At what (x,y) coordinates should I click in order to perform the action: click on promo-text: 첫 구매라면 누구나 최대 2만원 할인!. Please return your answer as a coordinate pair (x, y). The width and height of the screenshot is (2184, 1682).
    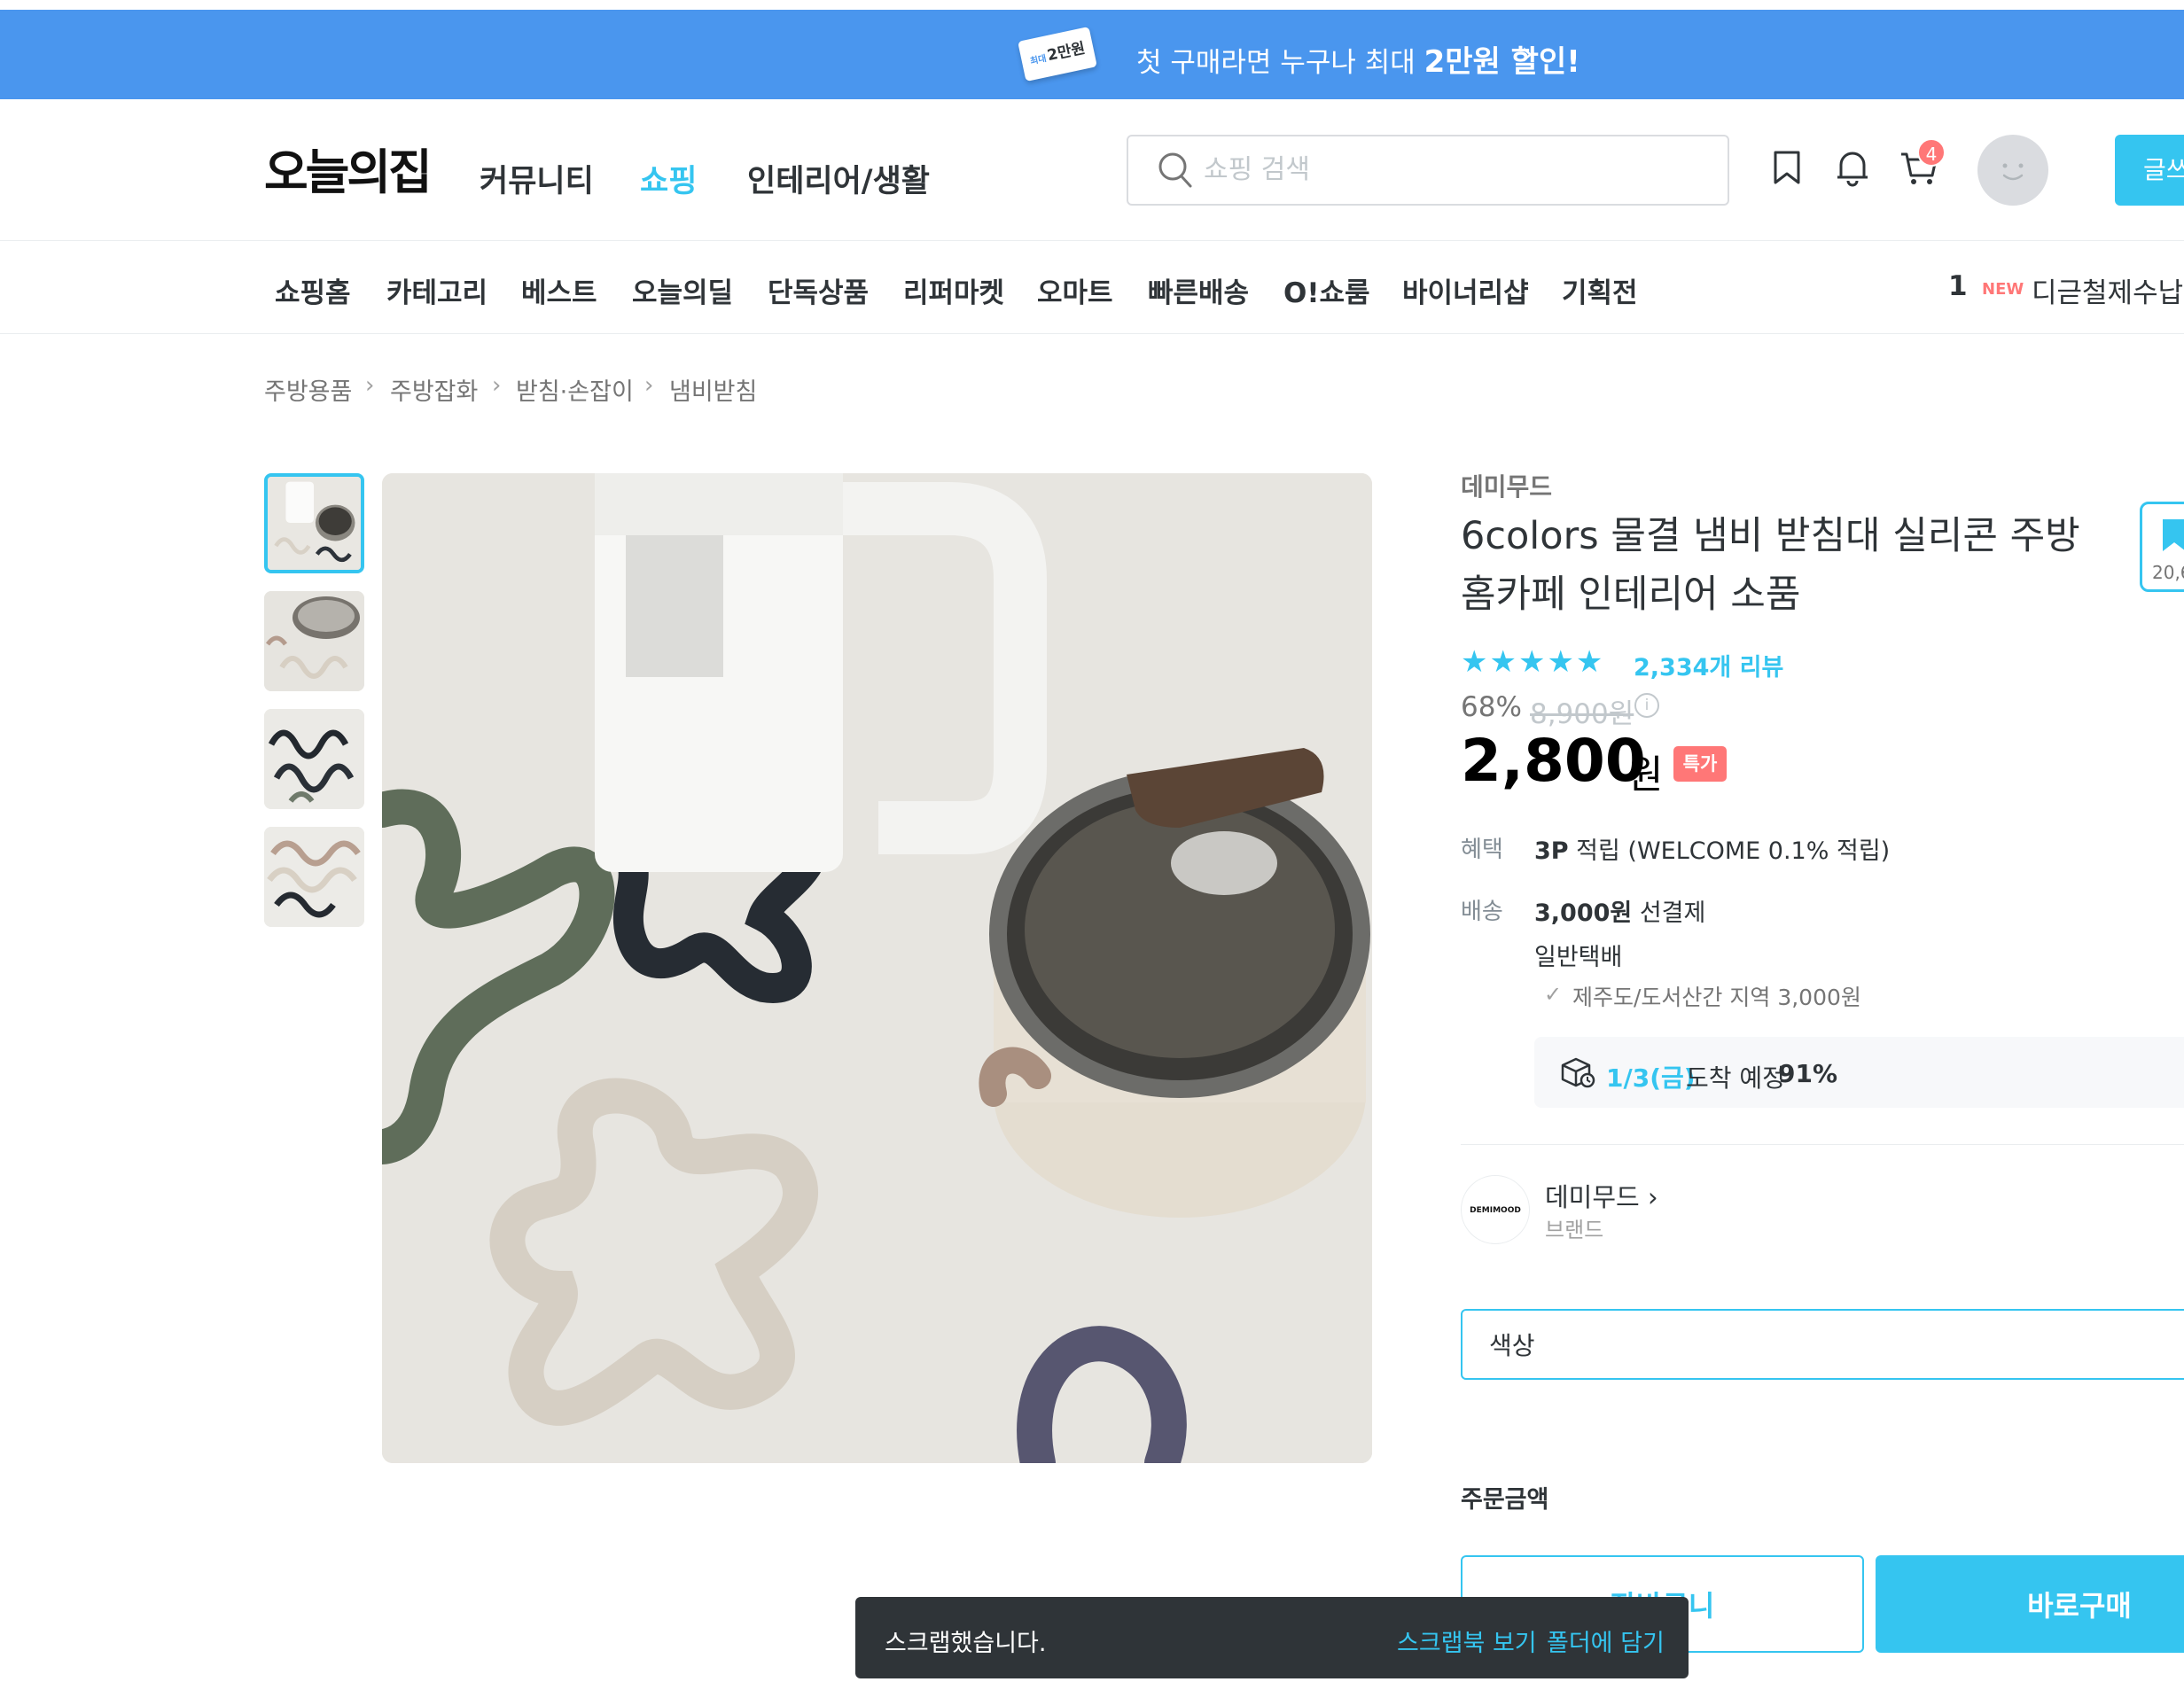
    Looking at the image, I should click on (1358, 59).